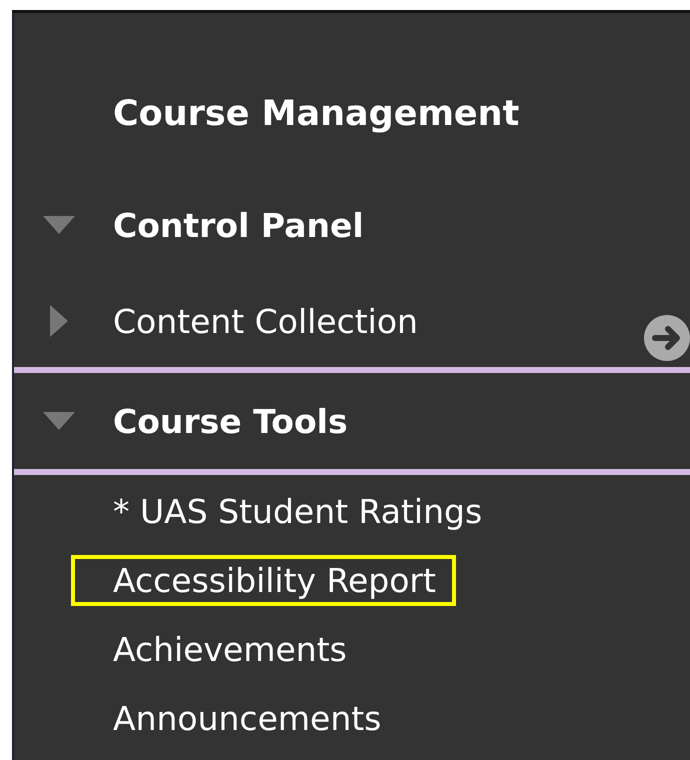 This screenshot has height=760, width=690. Describe the element at coordinates (230, 421) in the screenshot. I see `section-heading: Course Tools` at that location.